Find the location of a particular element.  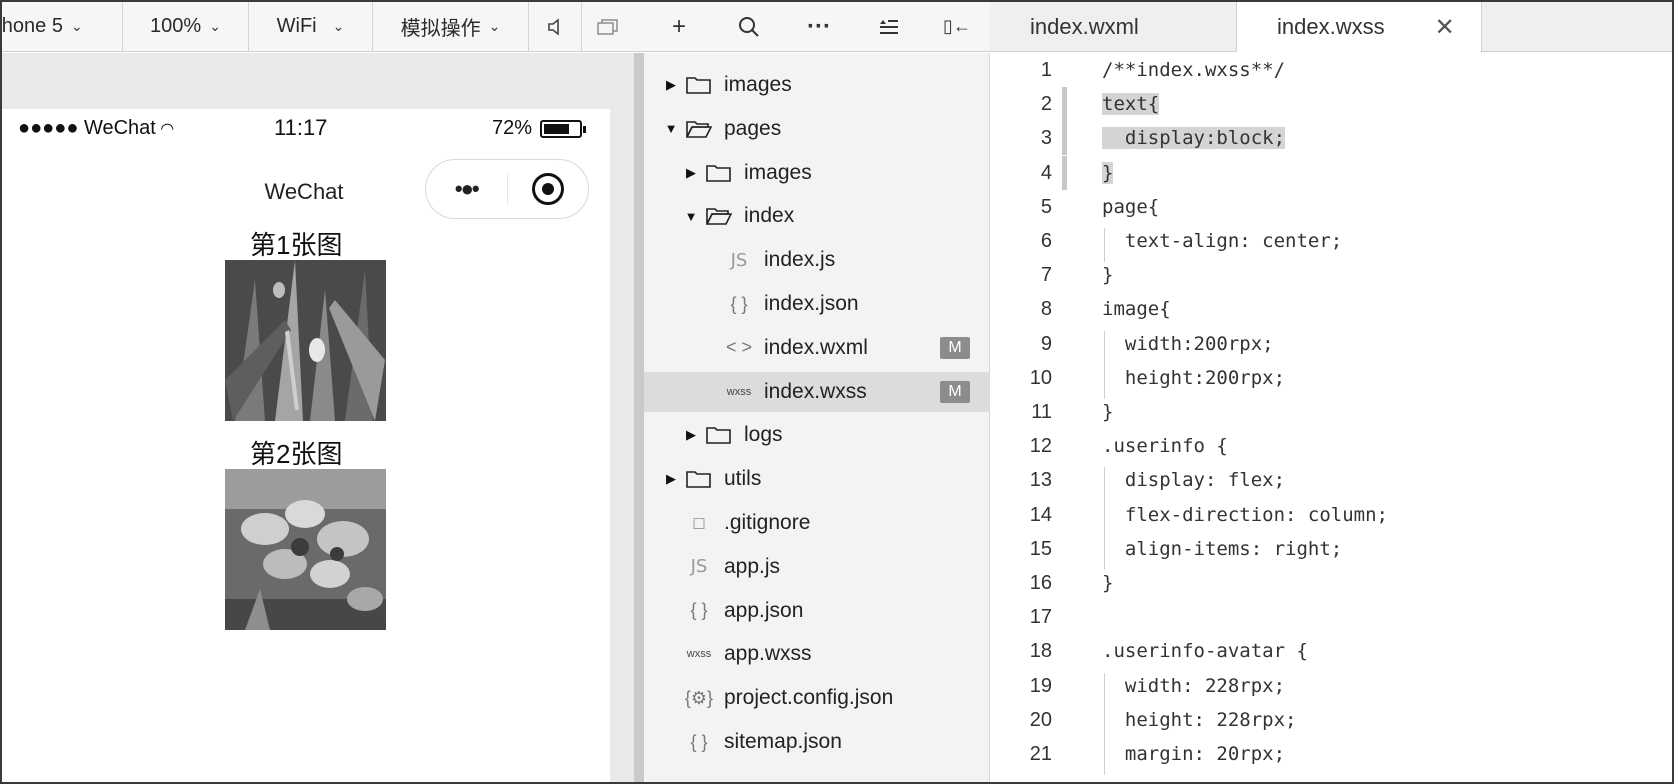

simulator-resize-handle is located at coordinates (639, 417).